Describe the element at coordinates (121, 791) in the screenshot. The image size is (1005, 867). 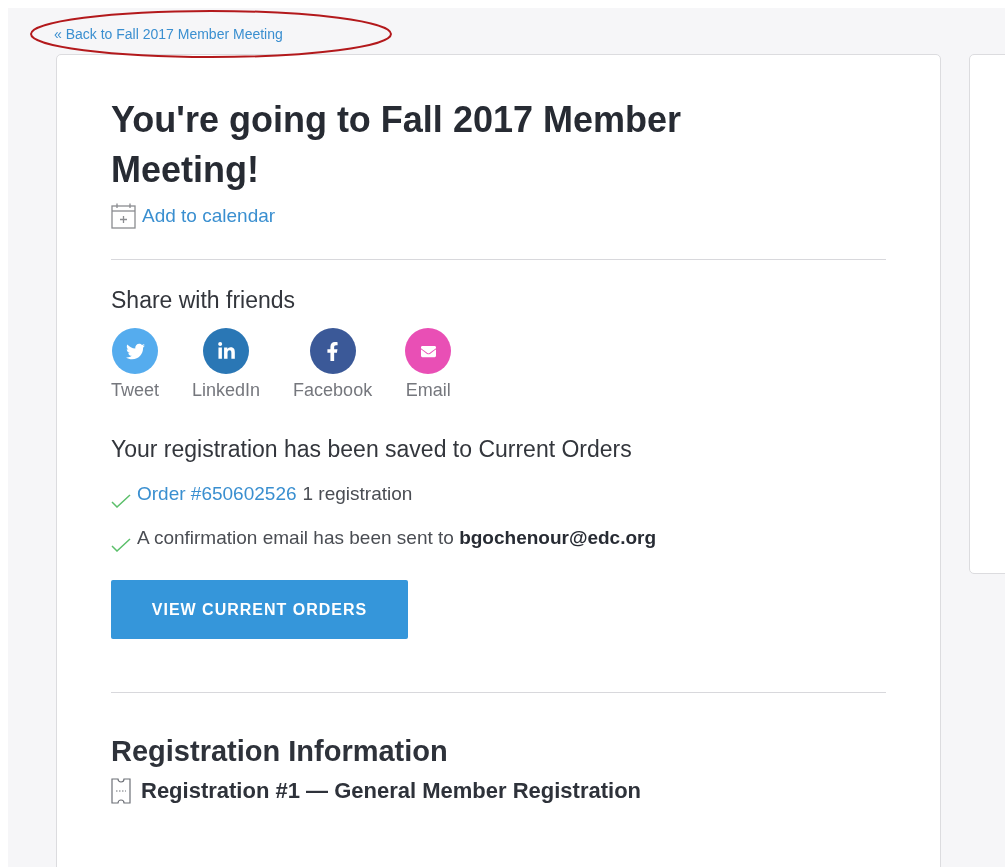
I see `ticket-icon` at that location.